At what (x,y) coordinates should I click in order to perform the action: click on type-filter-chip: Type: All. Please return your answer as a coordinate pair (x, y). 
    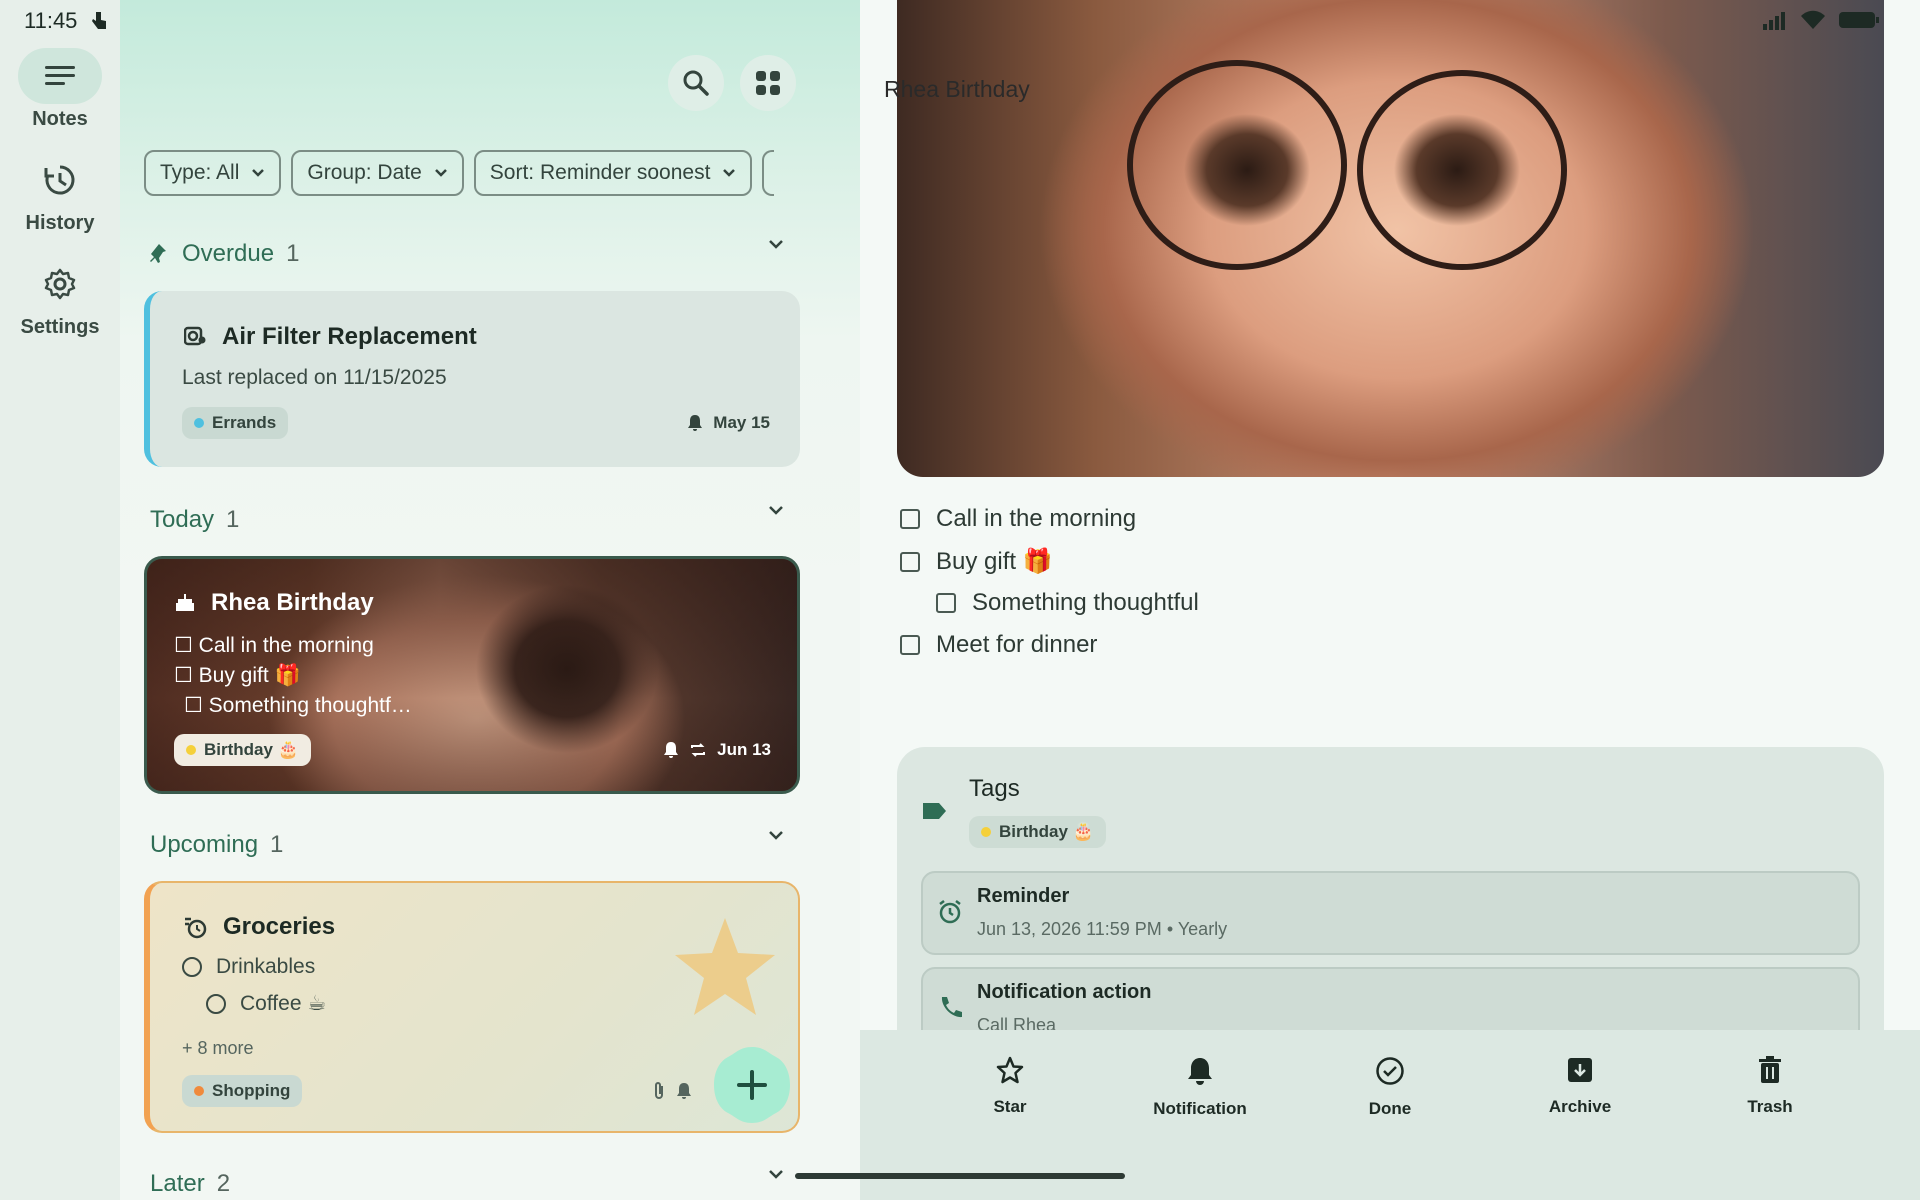
    Looking at the image, I should click on (213, 173).